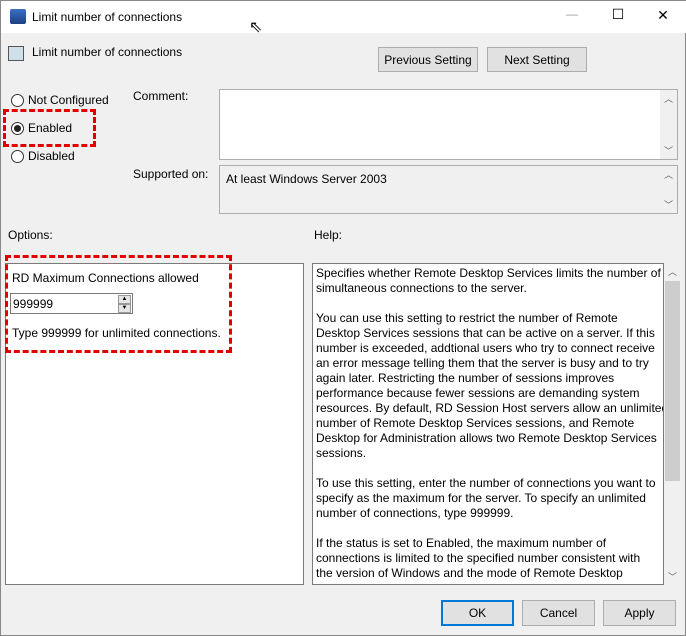 Image resolution: width=686 pixels, height=636 pixels. What do you see at coordinates (415, 513) in the screenshot?
I see `help-text-line: number of connections, type 999999.` at bounding box center [415, 513].